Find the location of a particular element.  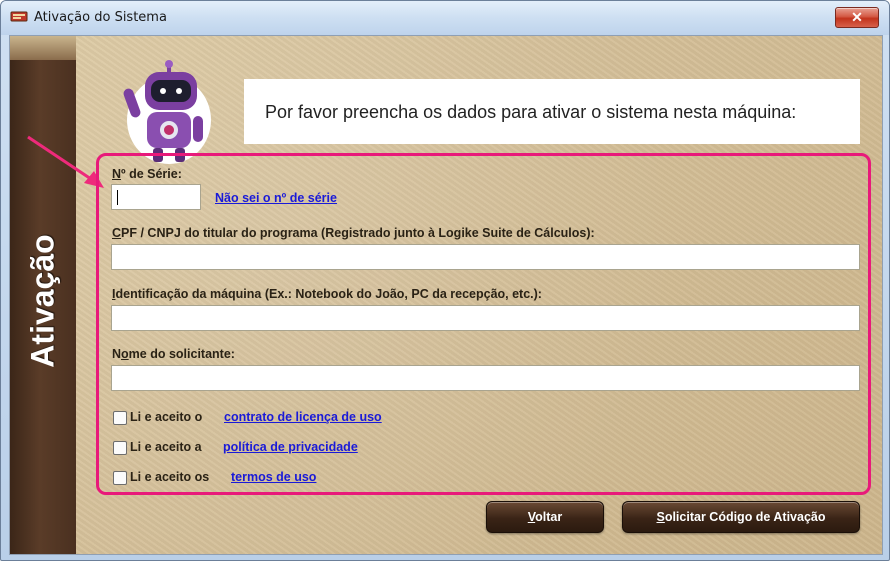

sidebar-label: Ativação is located at coordinates (42, 301).